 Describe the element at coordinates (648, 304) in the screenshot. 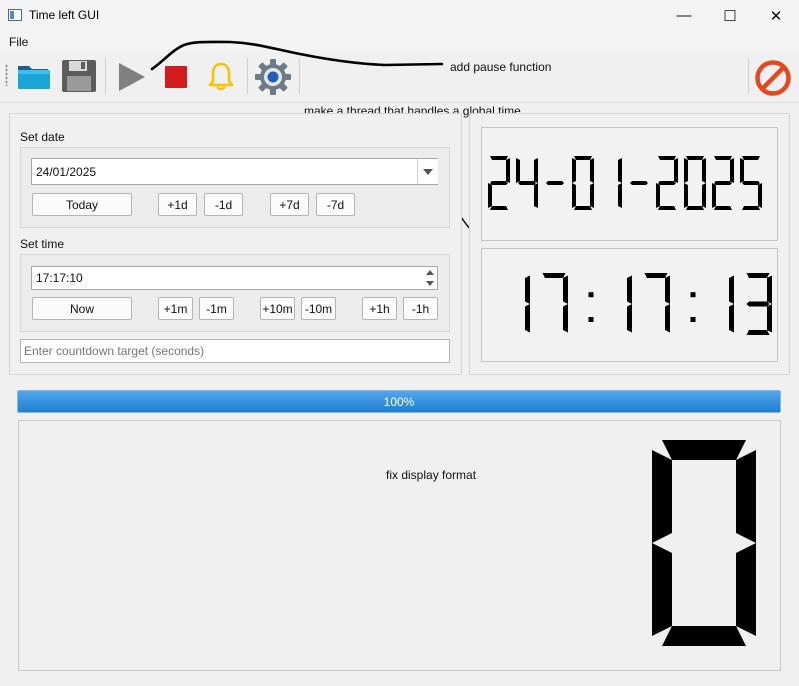

I see `time-lcd-display` at that location.